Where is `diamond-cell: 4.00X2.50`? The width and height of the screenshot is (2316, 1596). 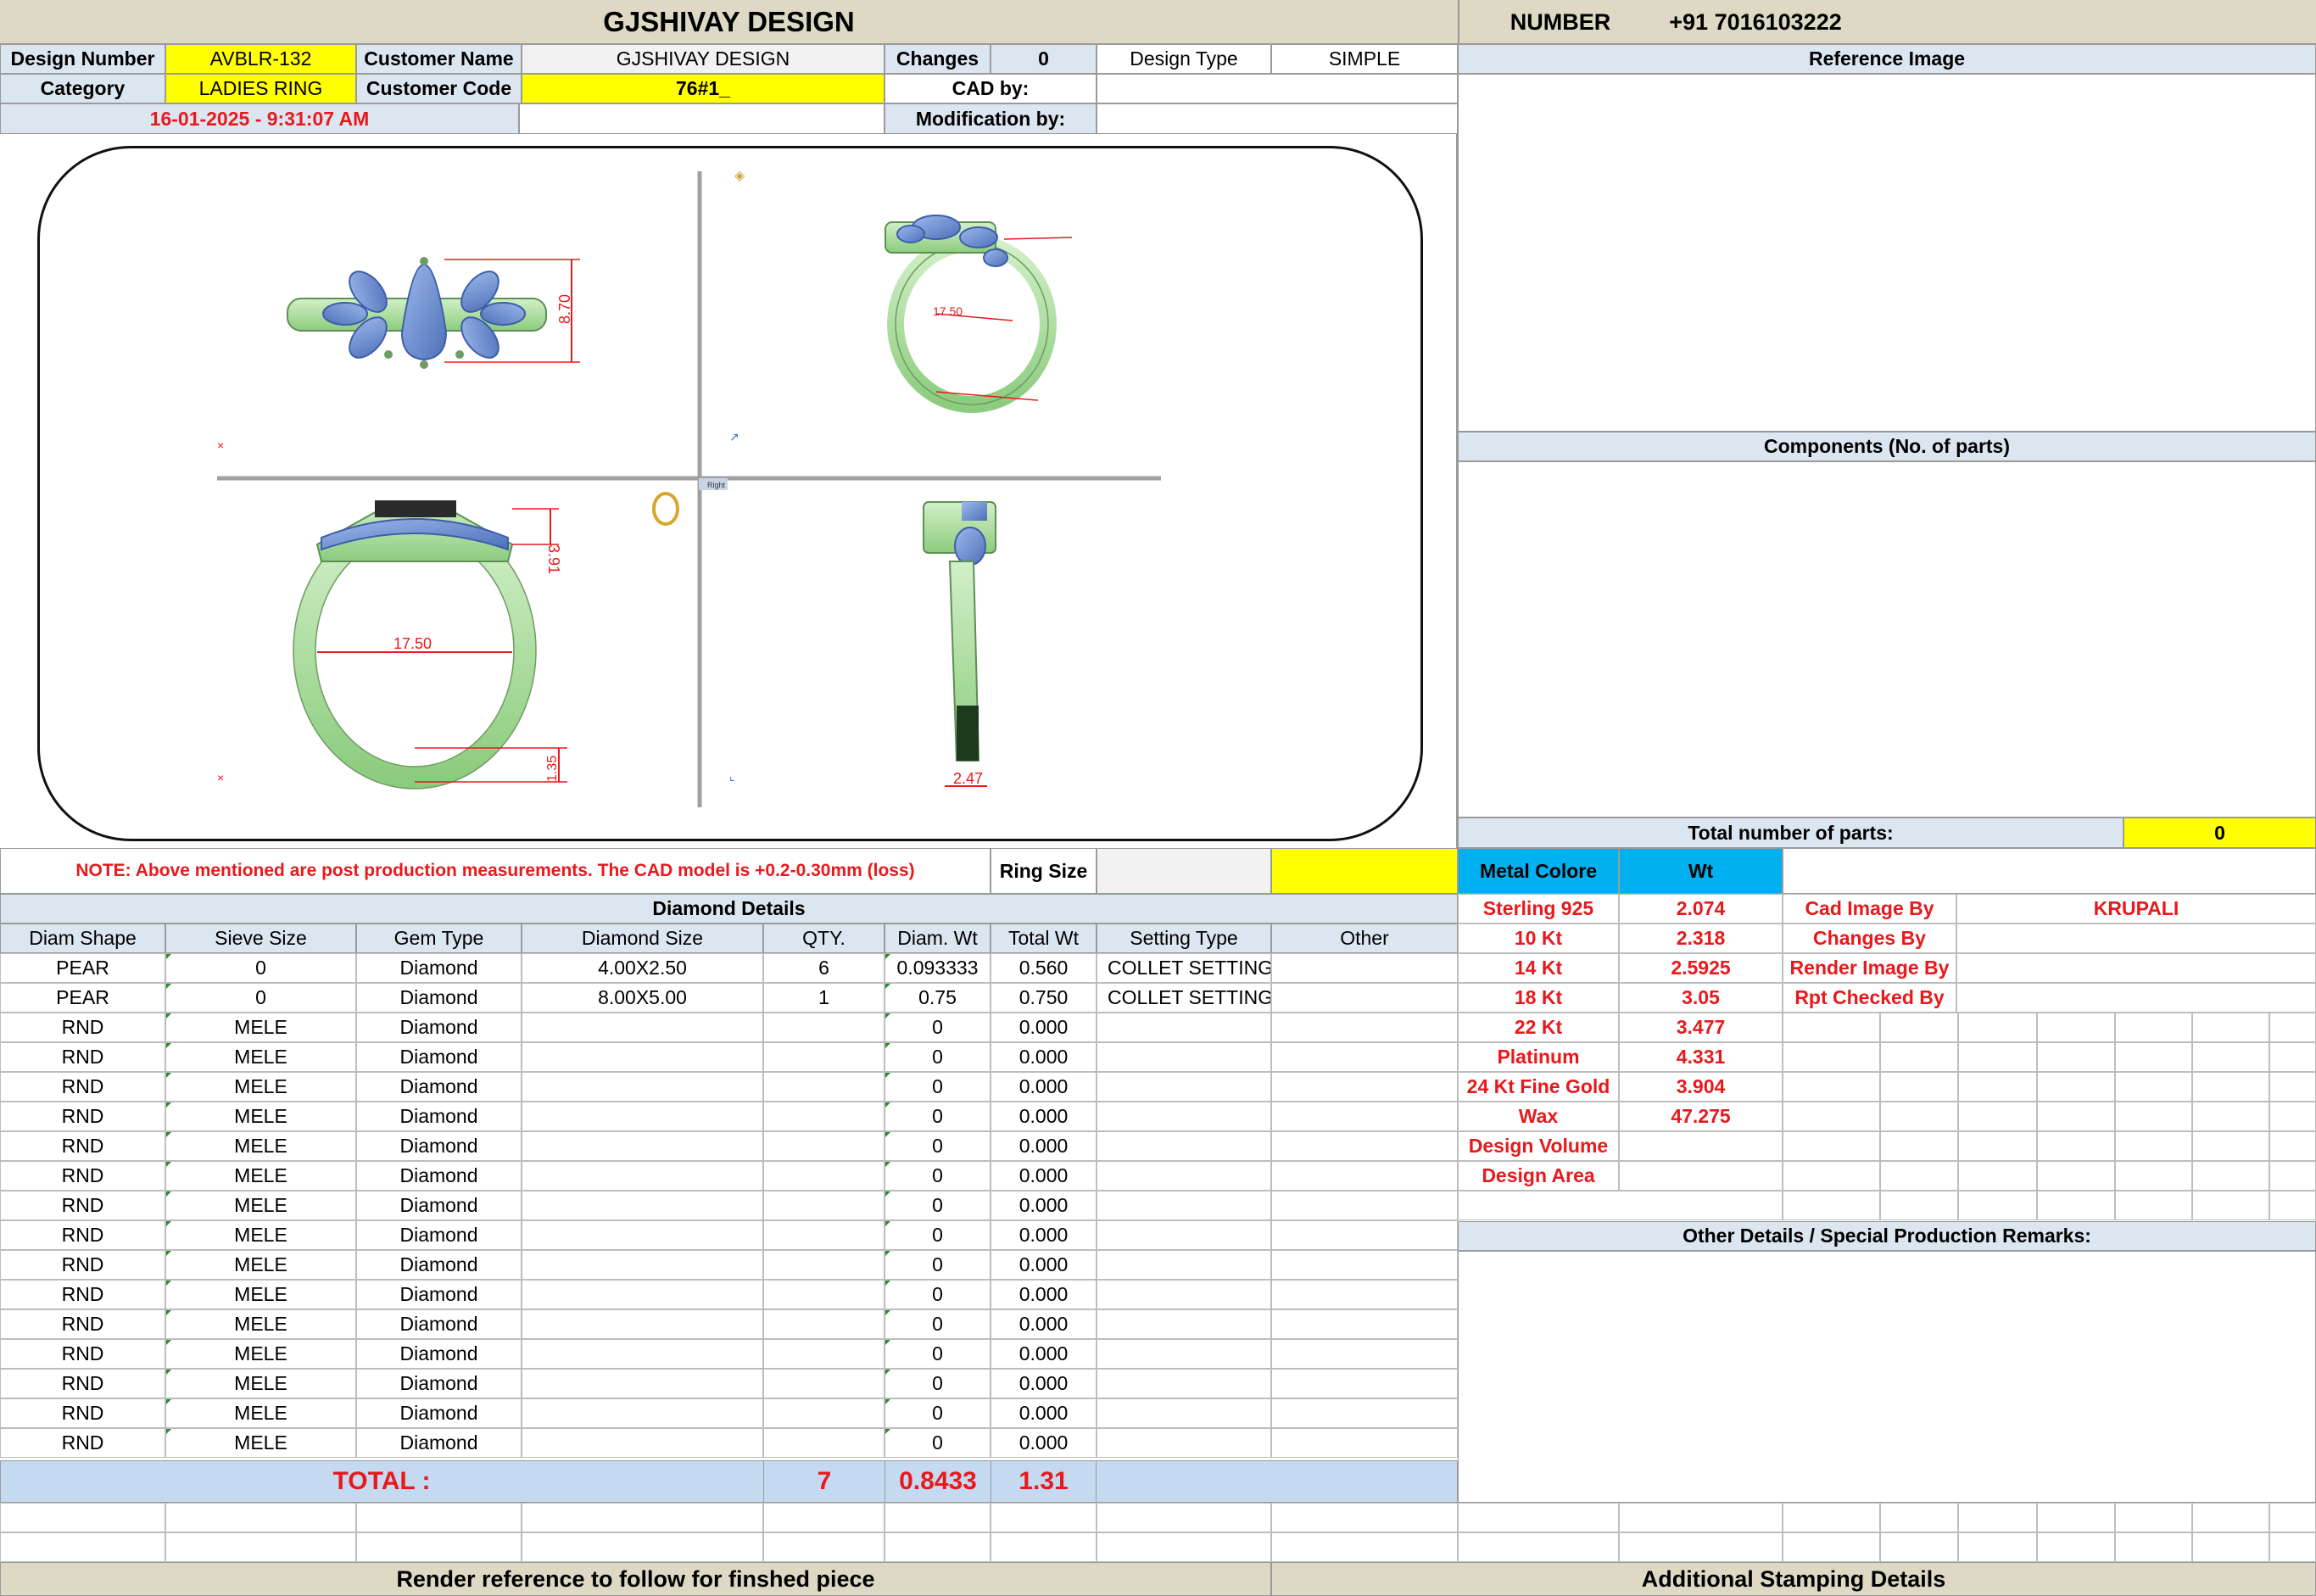 diamond-cell: 4.00X2.50 is located at coordinates (643, 968).